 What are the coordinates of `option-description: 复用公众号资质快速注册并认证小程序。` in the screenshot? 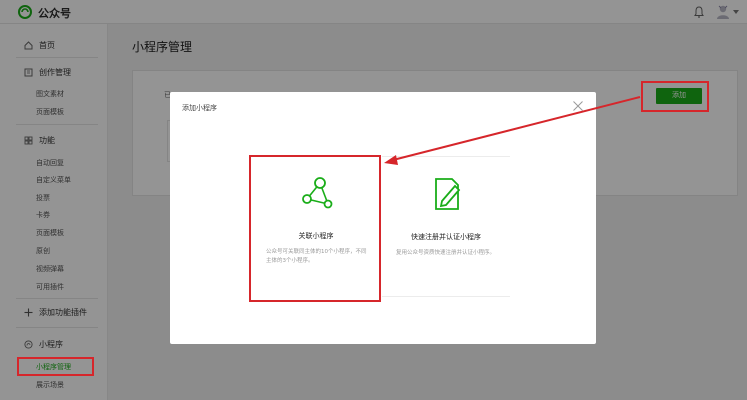 It's located at (446, 253).